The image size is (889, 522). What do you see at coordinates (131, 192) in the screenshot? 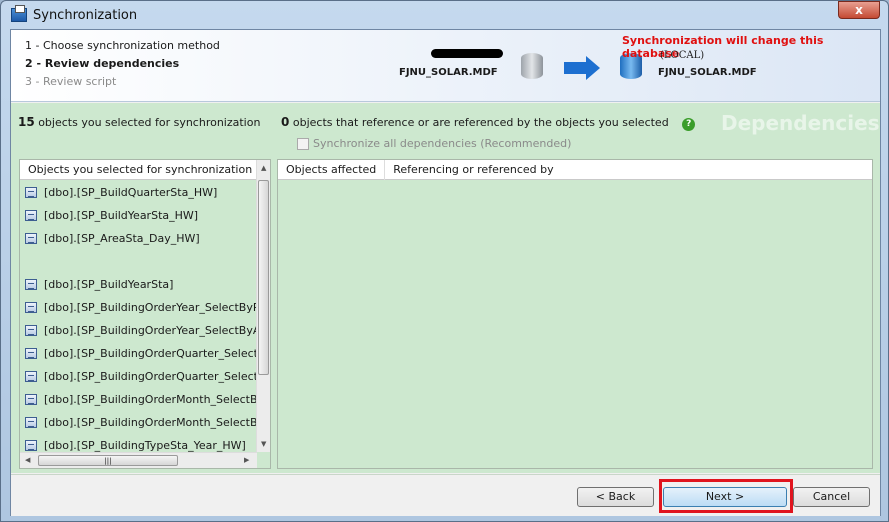
I see `item-label: [dbo].[SP_BuildQuarterSta_HW]` at bounding box center [131, 192].